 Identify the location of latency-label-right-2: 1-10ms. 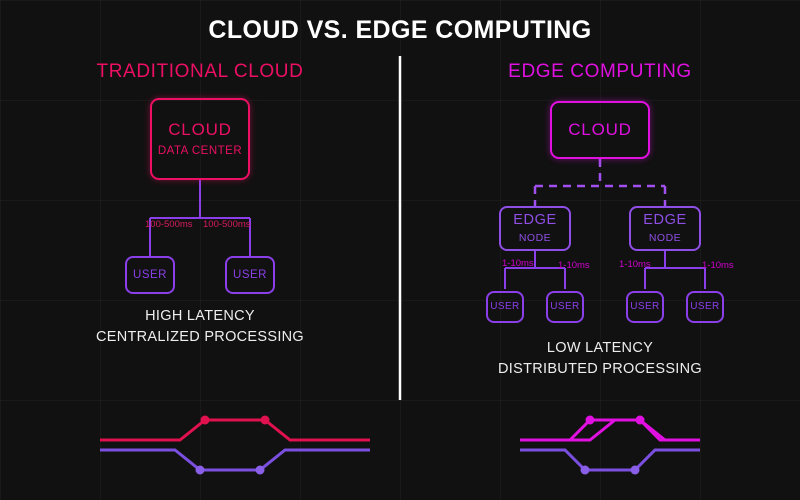
(574, 265).